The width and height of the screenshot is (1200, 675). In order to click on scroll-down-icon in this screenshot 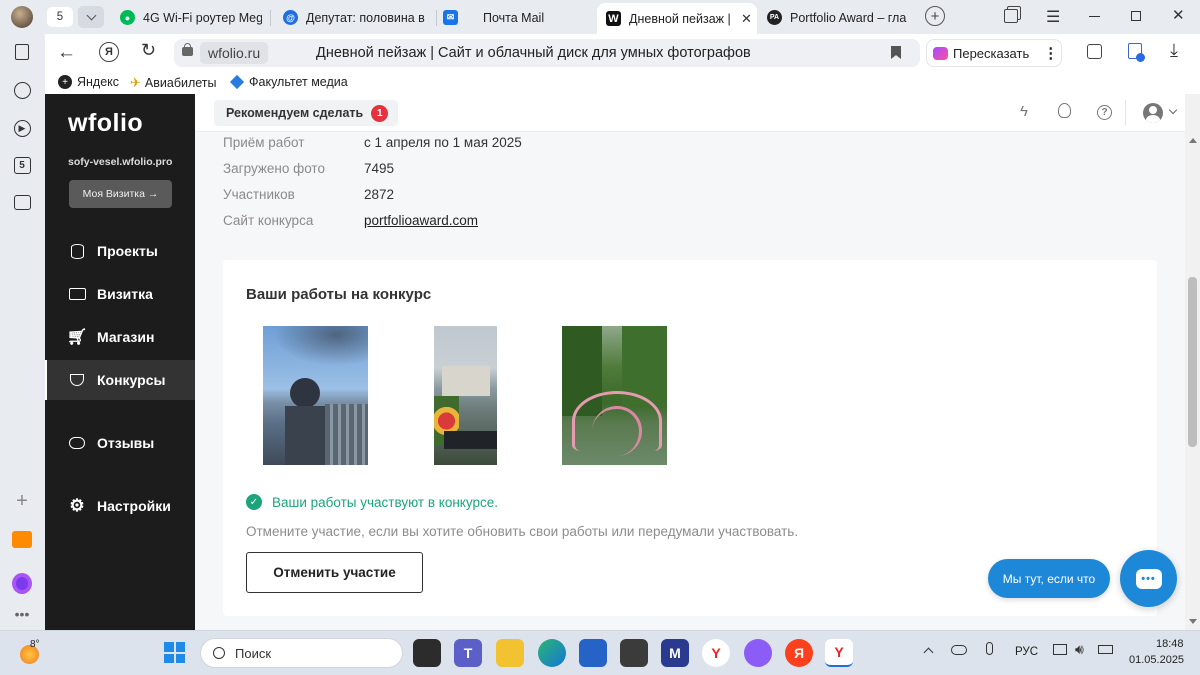, I will do `click(1193, 621)`.